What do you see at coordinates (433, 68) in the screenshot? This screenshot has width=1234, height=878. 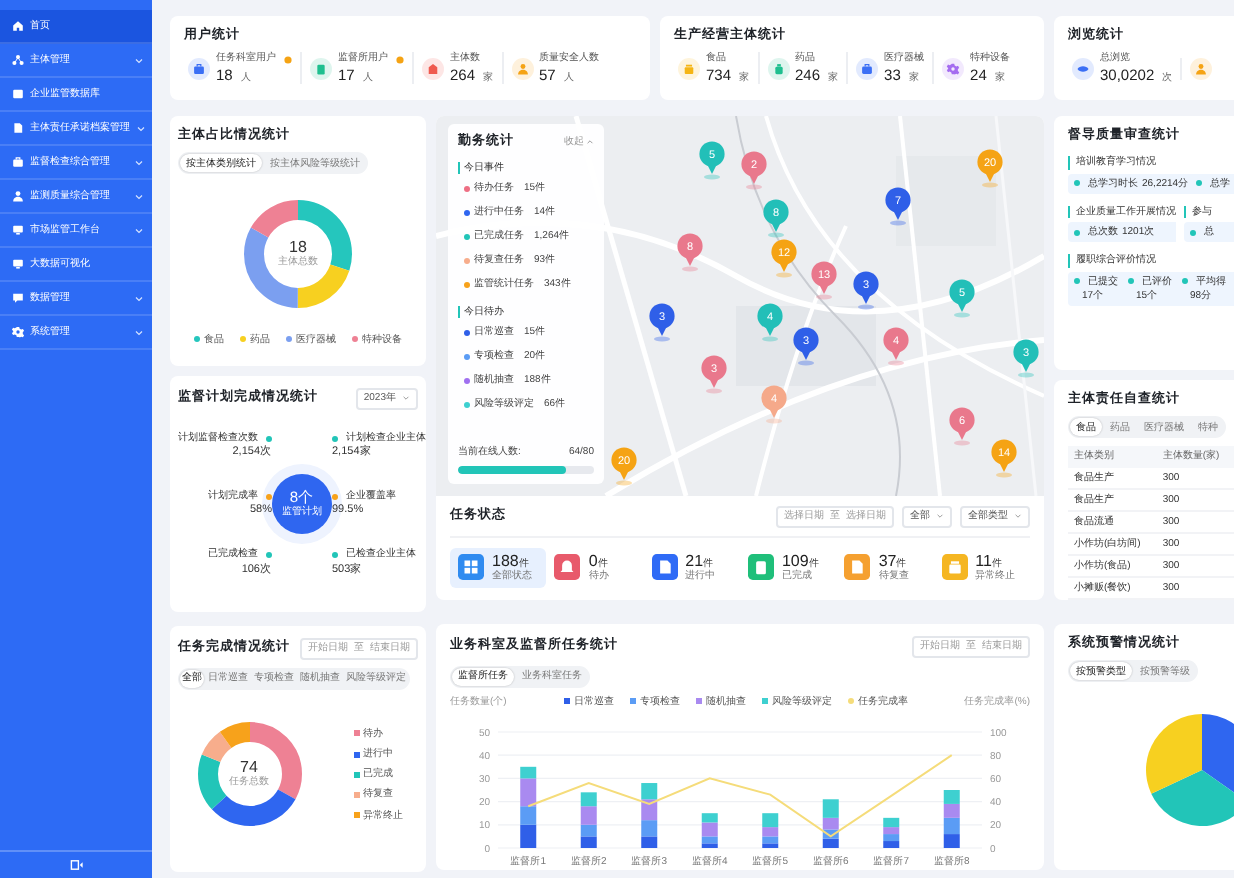 I see `building-icon` at bounding box center [433, 68].